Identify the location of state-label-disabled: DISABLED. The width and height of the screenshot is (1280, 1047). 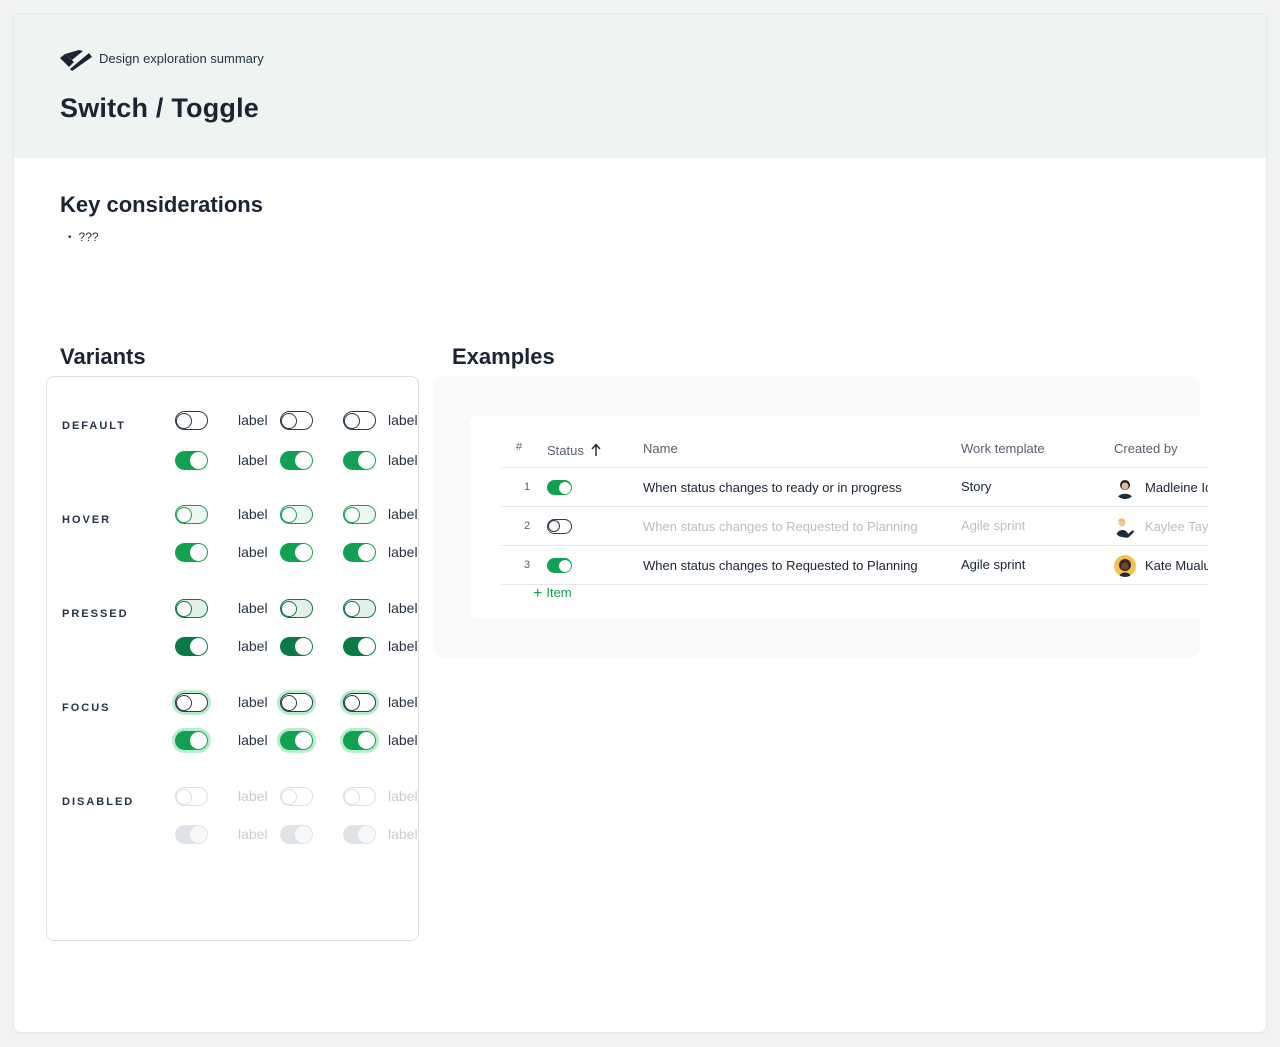
(98, 802).